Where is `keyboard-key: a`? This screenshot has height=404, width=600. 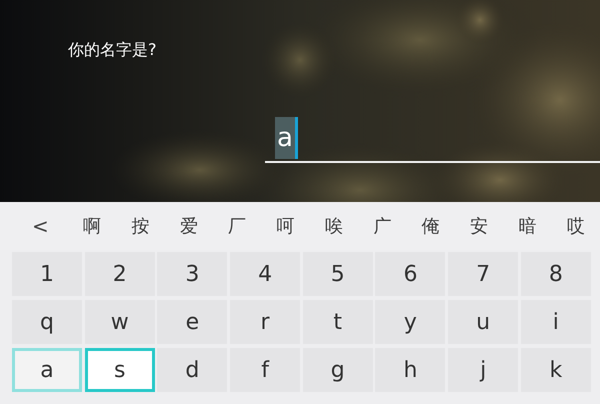 keyboard-key: a is located at coordinates (47, 370).